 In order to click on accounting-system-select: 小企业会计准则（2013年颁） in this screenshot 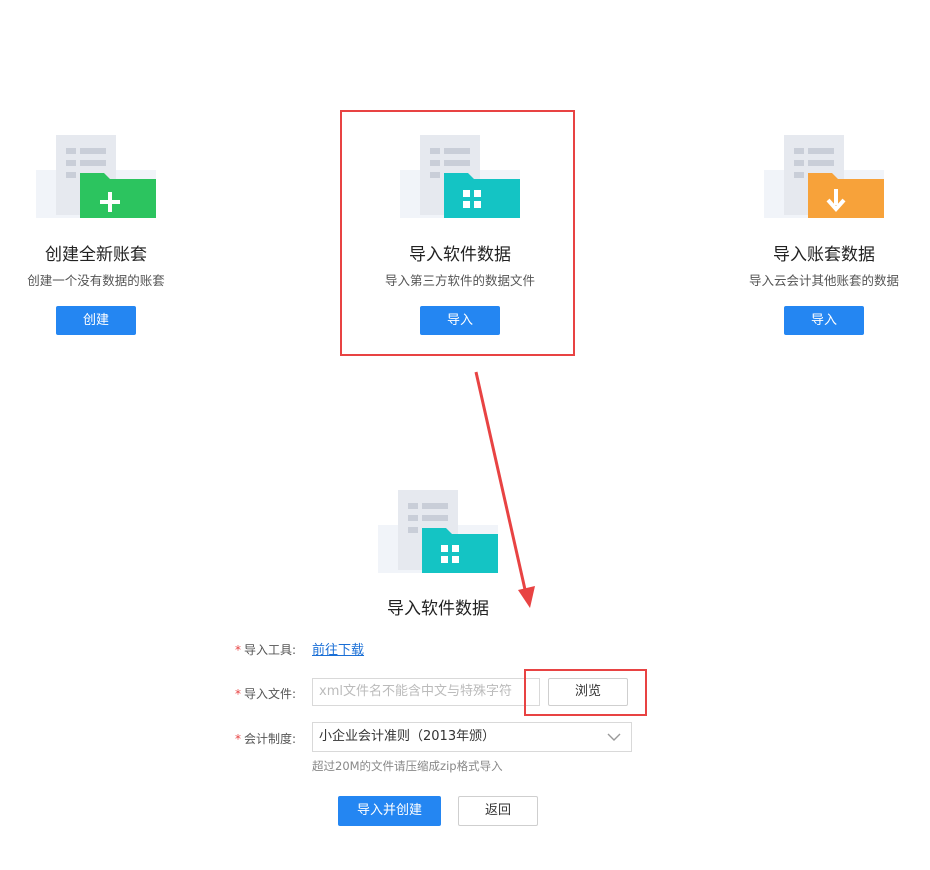, I will do `click(472, 737)`.